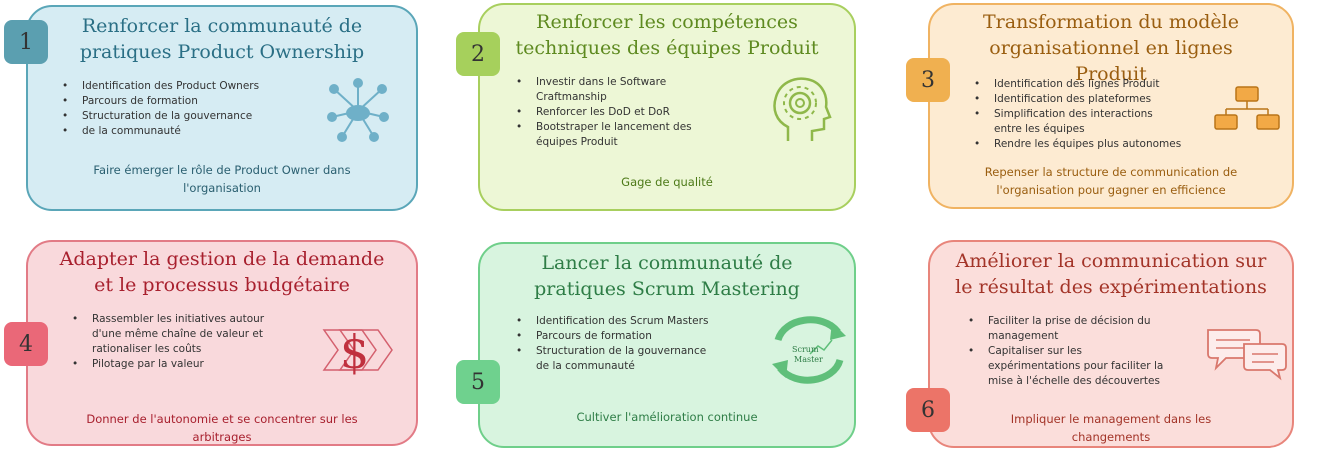 The width and height of the screenshot is (1320, 457). I want to click on list-item: d'une même chaîne de valeur et, so click(177, 334).